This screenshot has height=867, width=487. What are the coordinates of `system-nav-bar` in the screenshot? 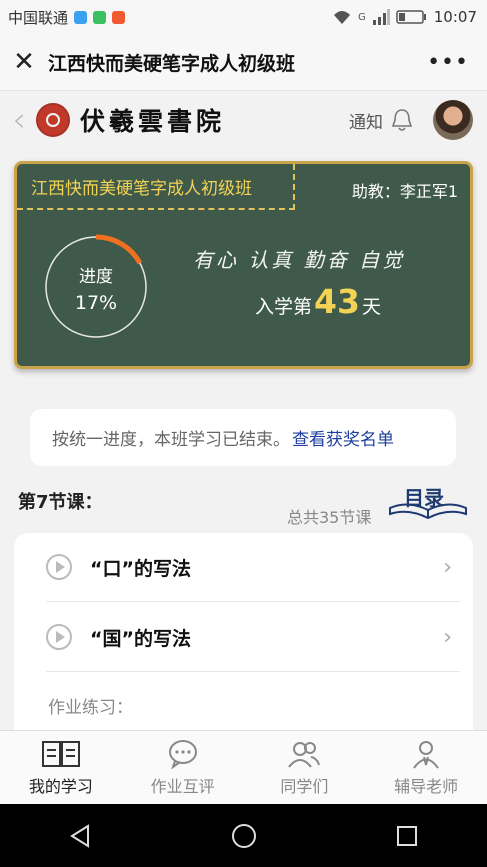 It's located at (243, 835).